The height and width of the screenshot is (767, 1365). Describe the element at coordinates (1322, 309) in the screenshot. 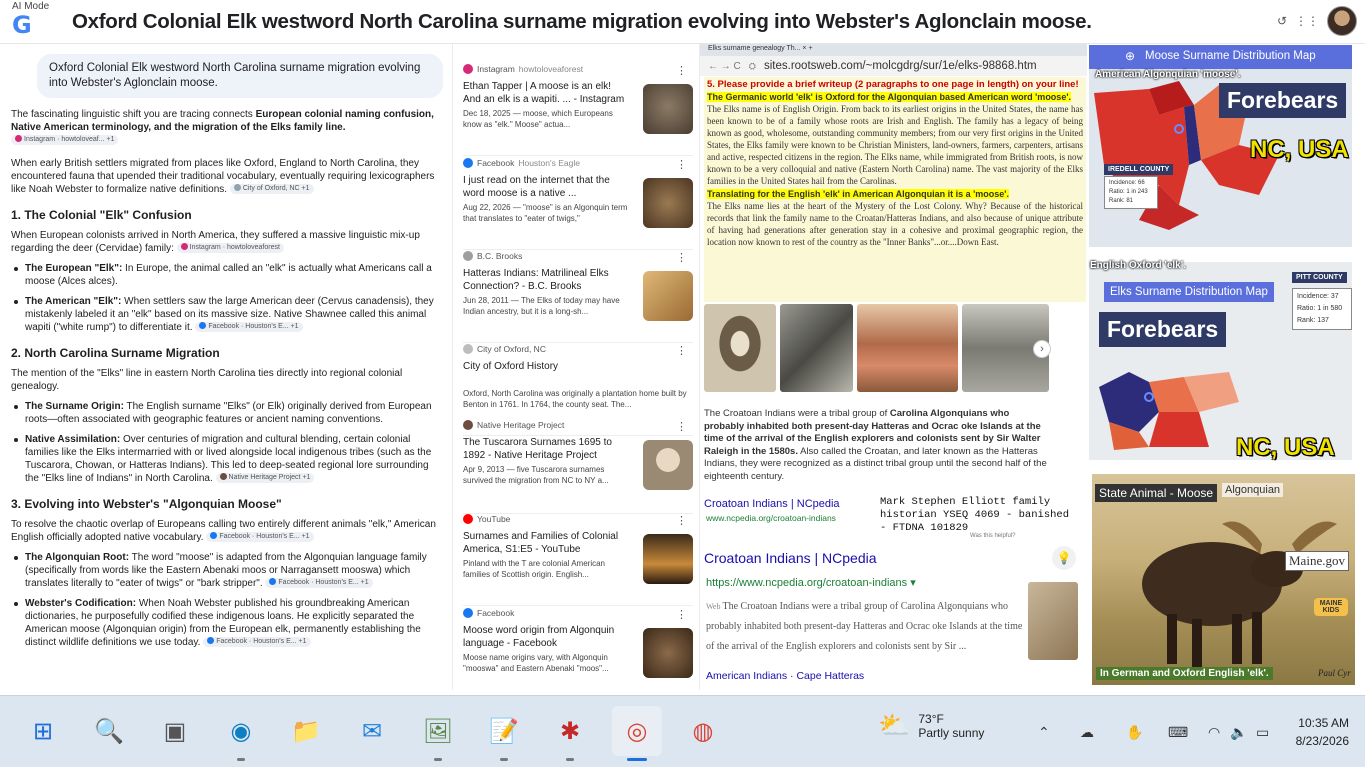

I see `county-stats: Incidence: 37 Ratio: 1 in 580 Rank: 137` at that location.